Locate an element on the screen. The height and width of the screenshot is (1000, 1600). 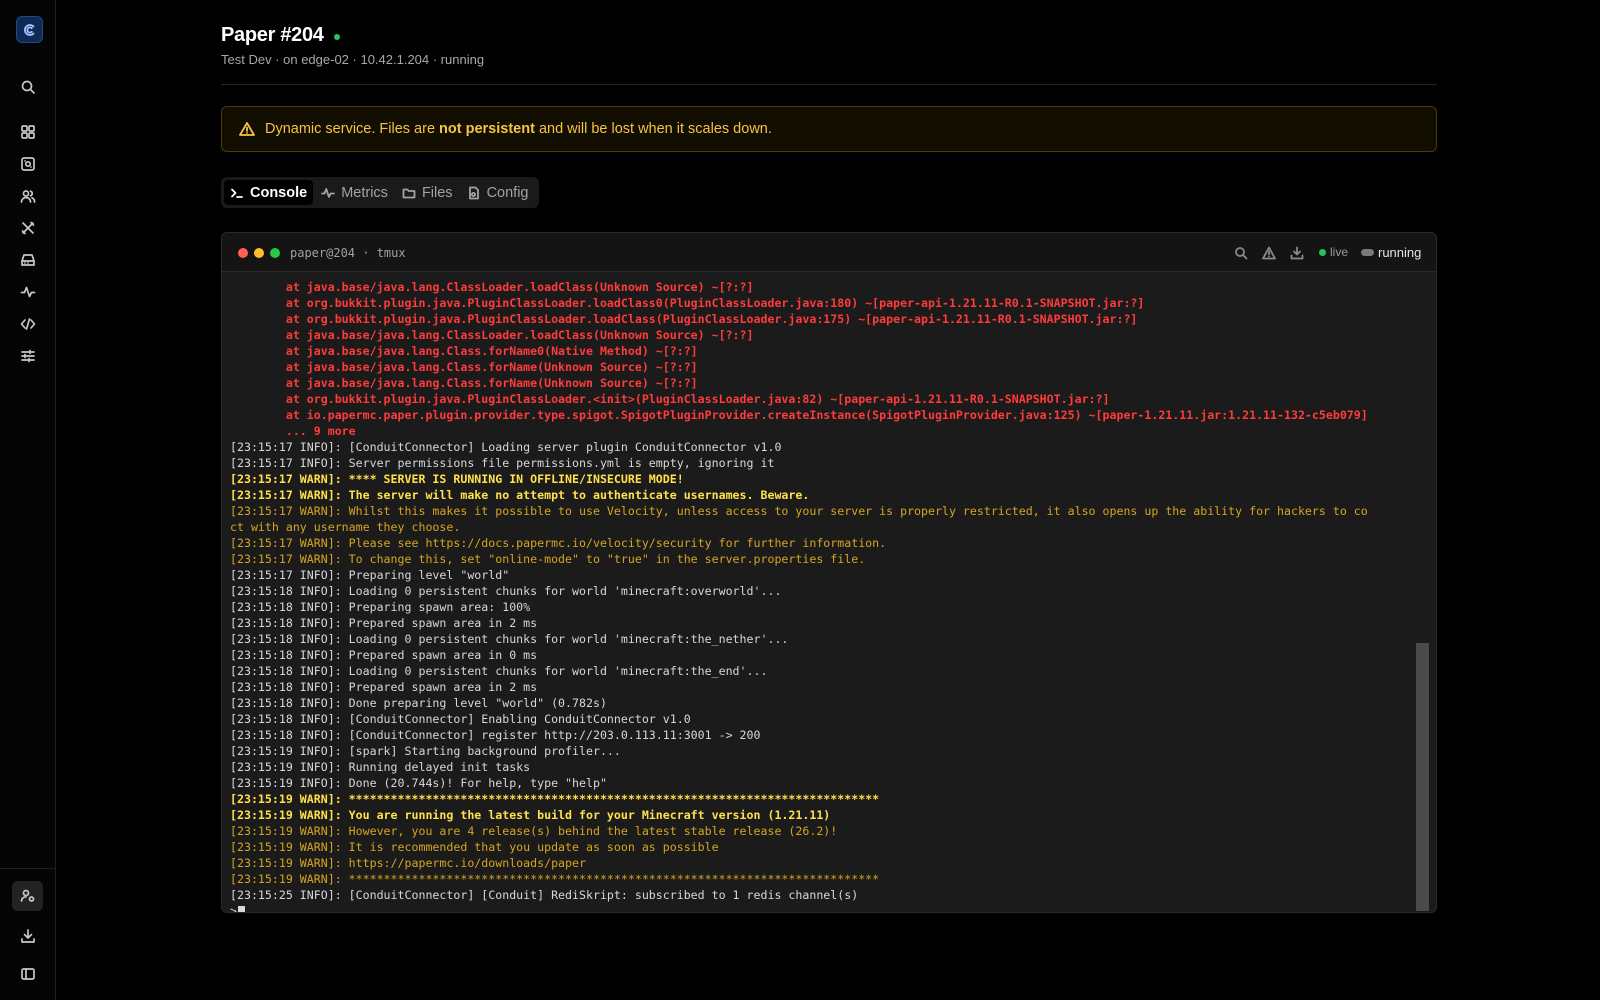
code-icon is located at coordinates (28, 324).